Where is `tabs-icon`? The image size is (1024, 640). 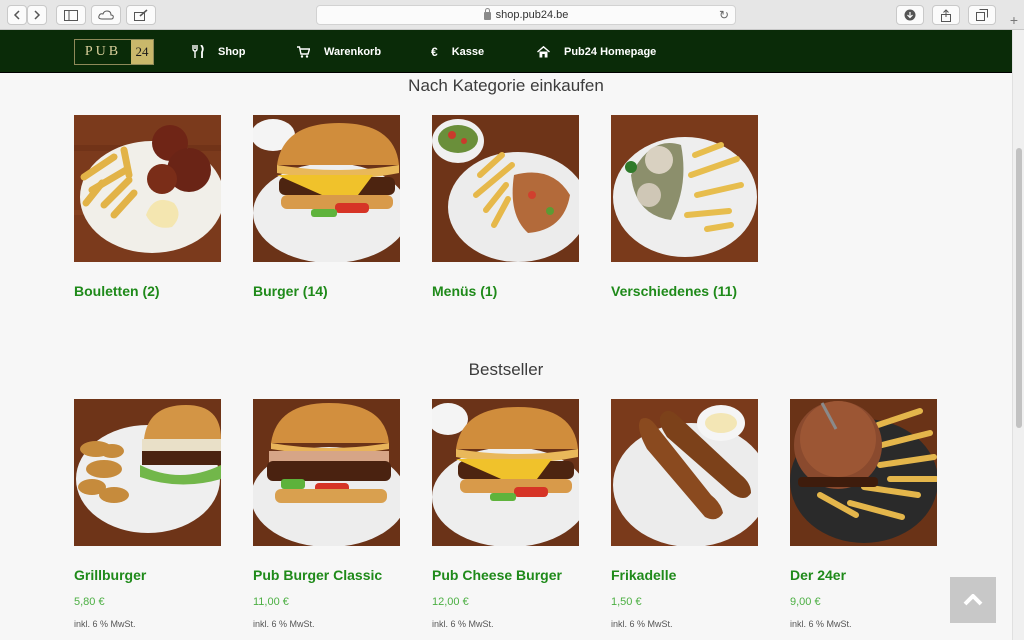 tabs-icon is located at coordinates (982, 15).